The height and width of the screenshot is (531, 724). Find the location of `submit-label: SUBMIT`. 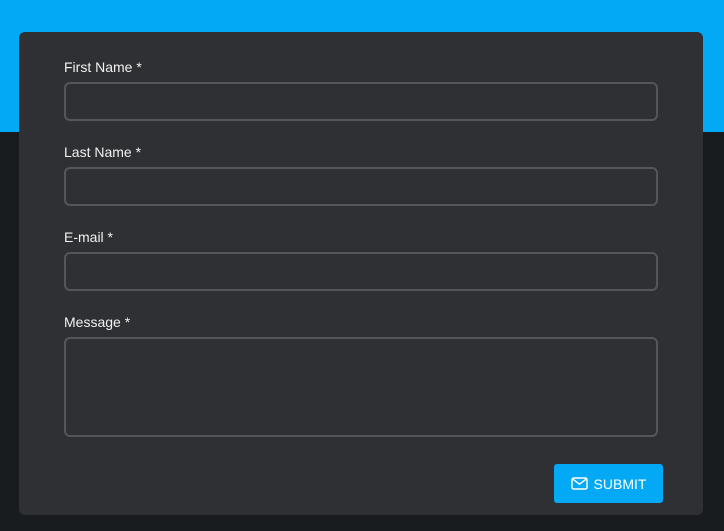

submit-label: SUBMIT is located at coordinates (620, 483).